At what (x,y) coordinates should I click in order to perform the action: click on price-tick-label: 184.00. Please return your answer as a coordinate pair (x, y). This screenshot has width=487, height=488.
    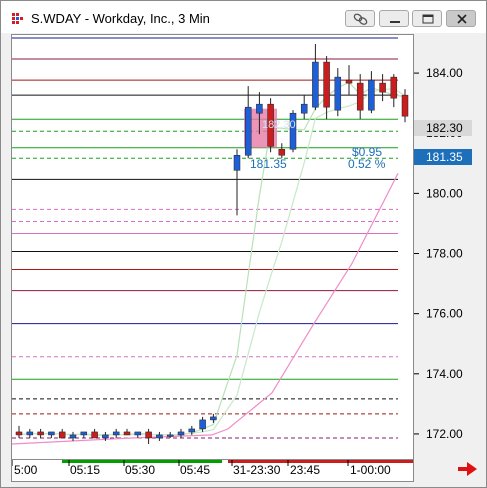
    Looking at the image, I should click on (444, 73).